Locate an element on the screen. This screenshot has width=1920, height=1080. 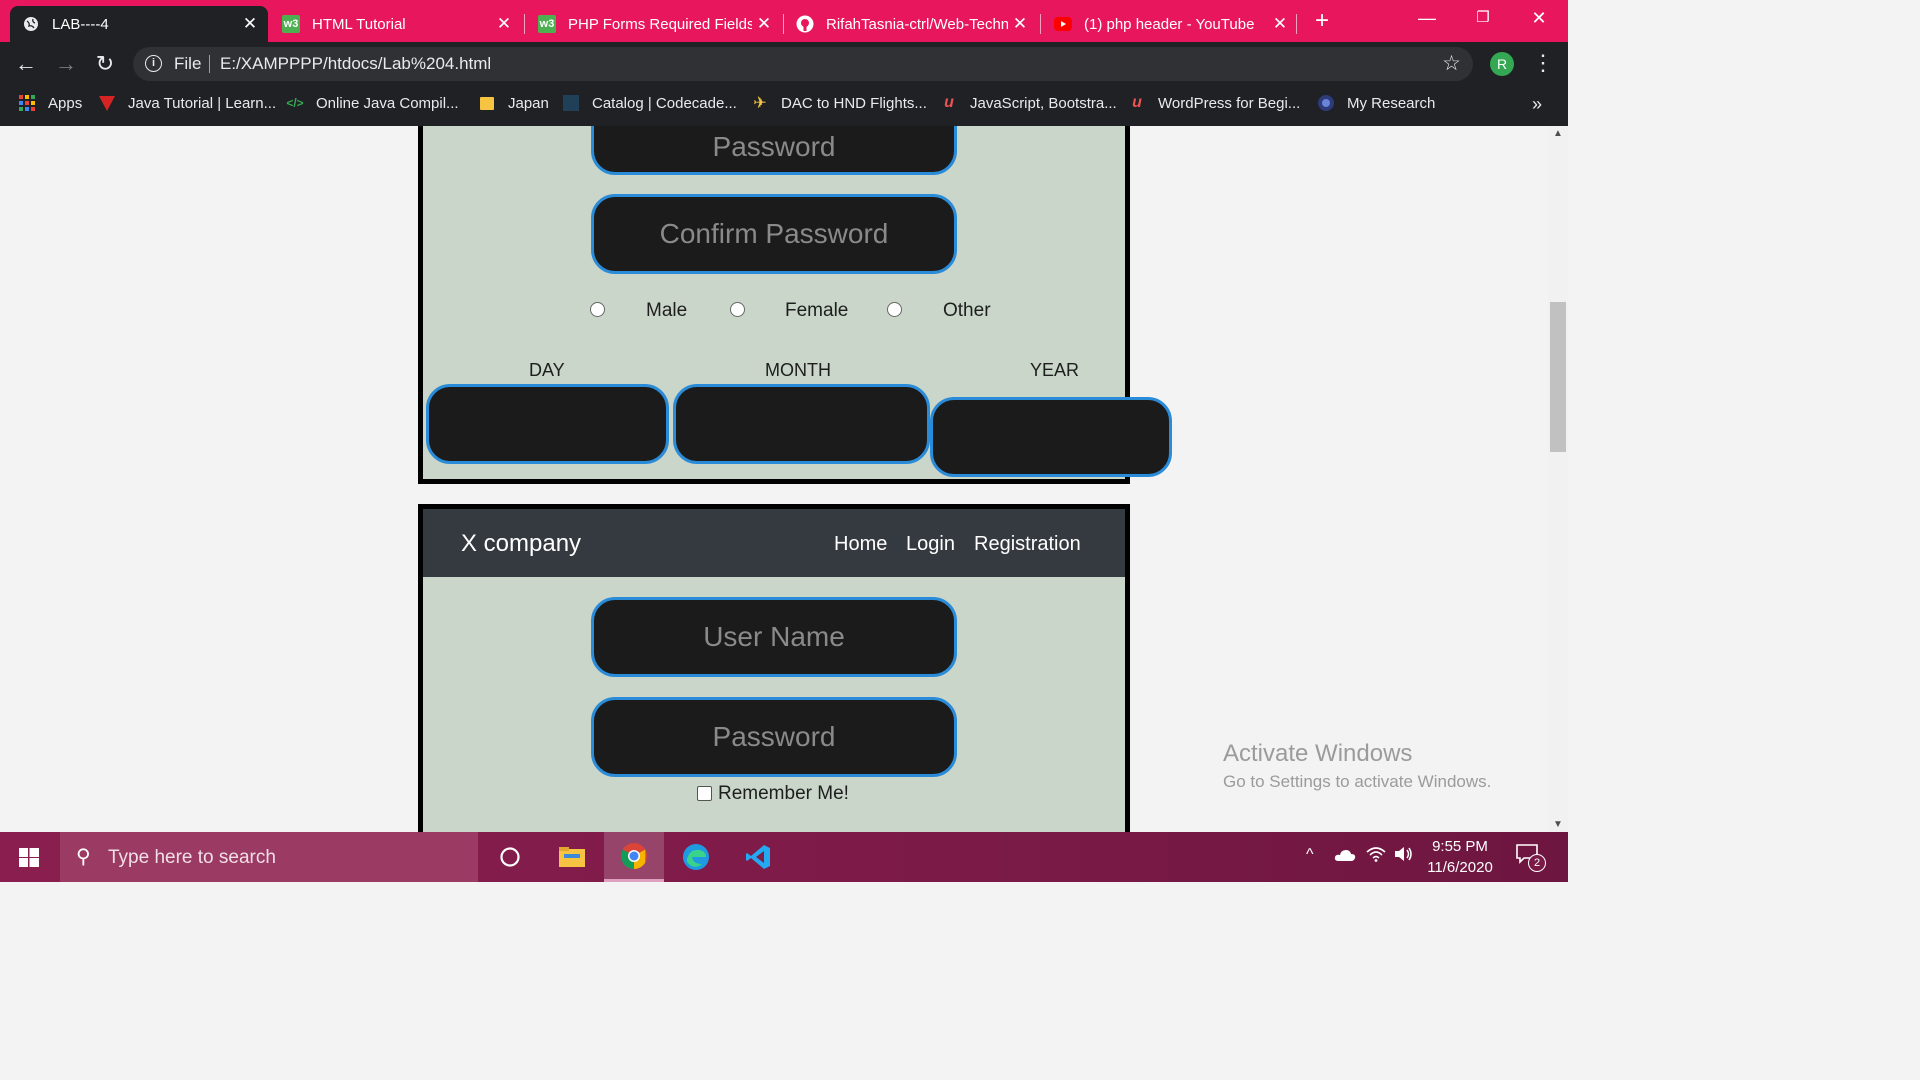
back-button: ← is located at coordinates (26, 64).